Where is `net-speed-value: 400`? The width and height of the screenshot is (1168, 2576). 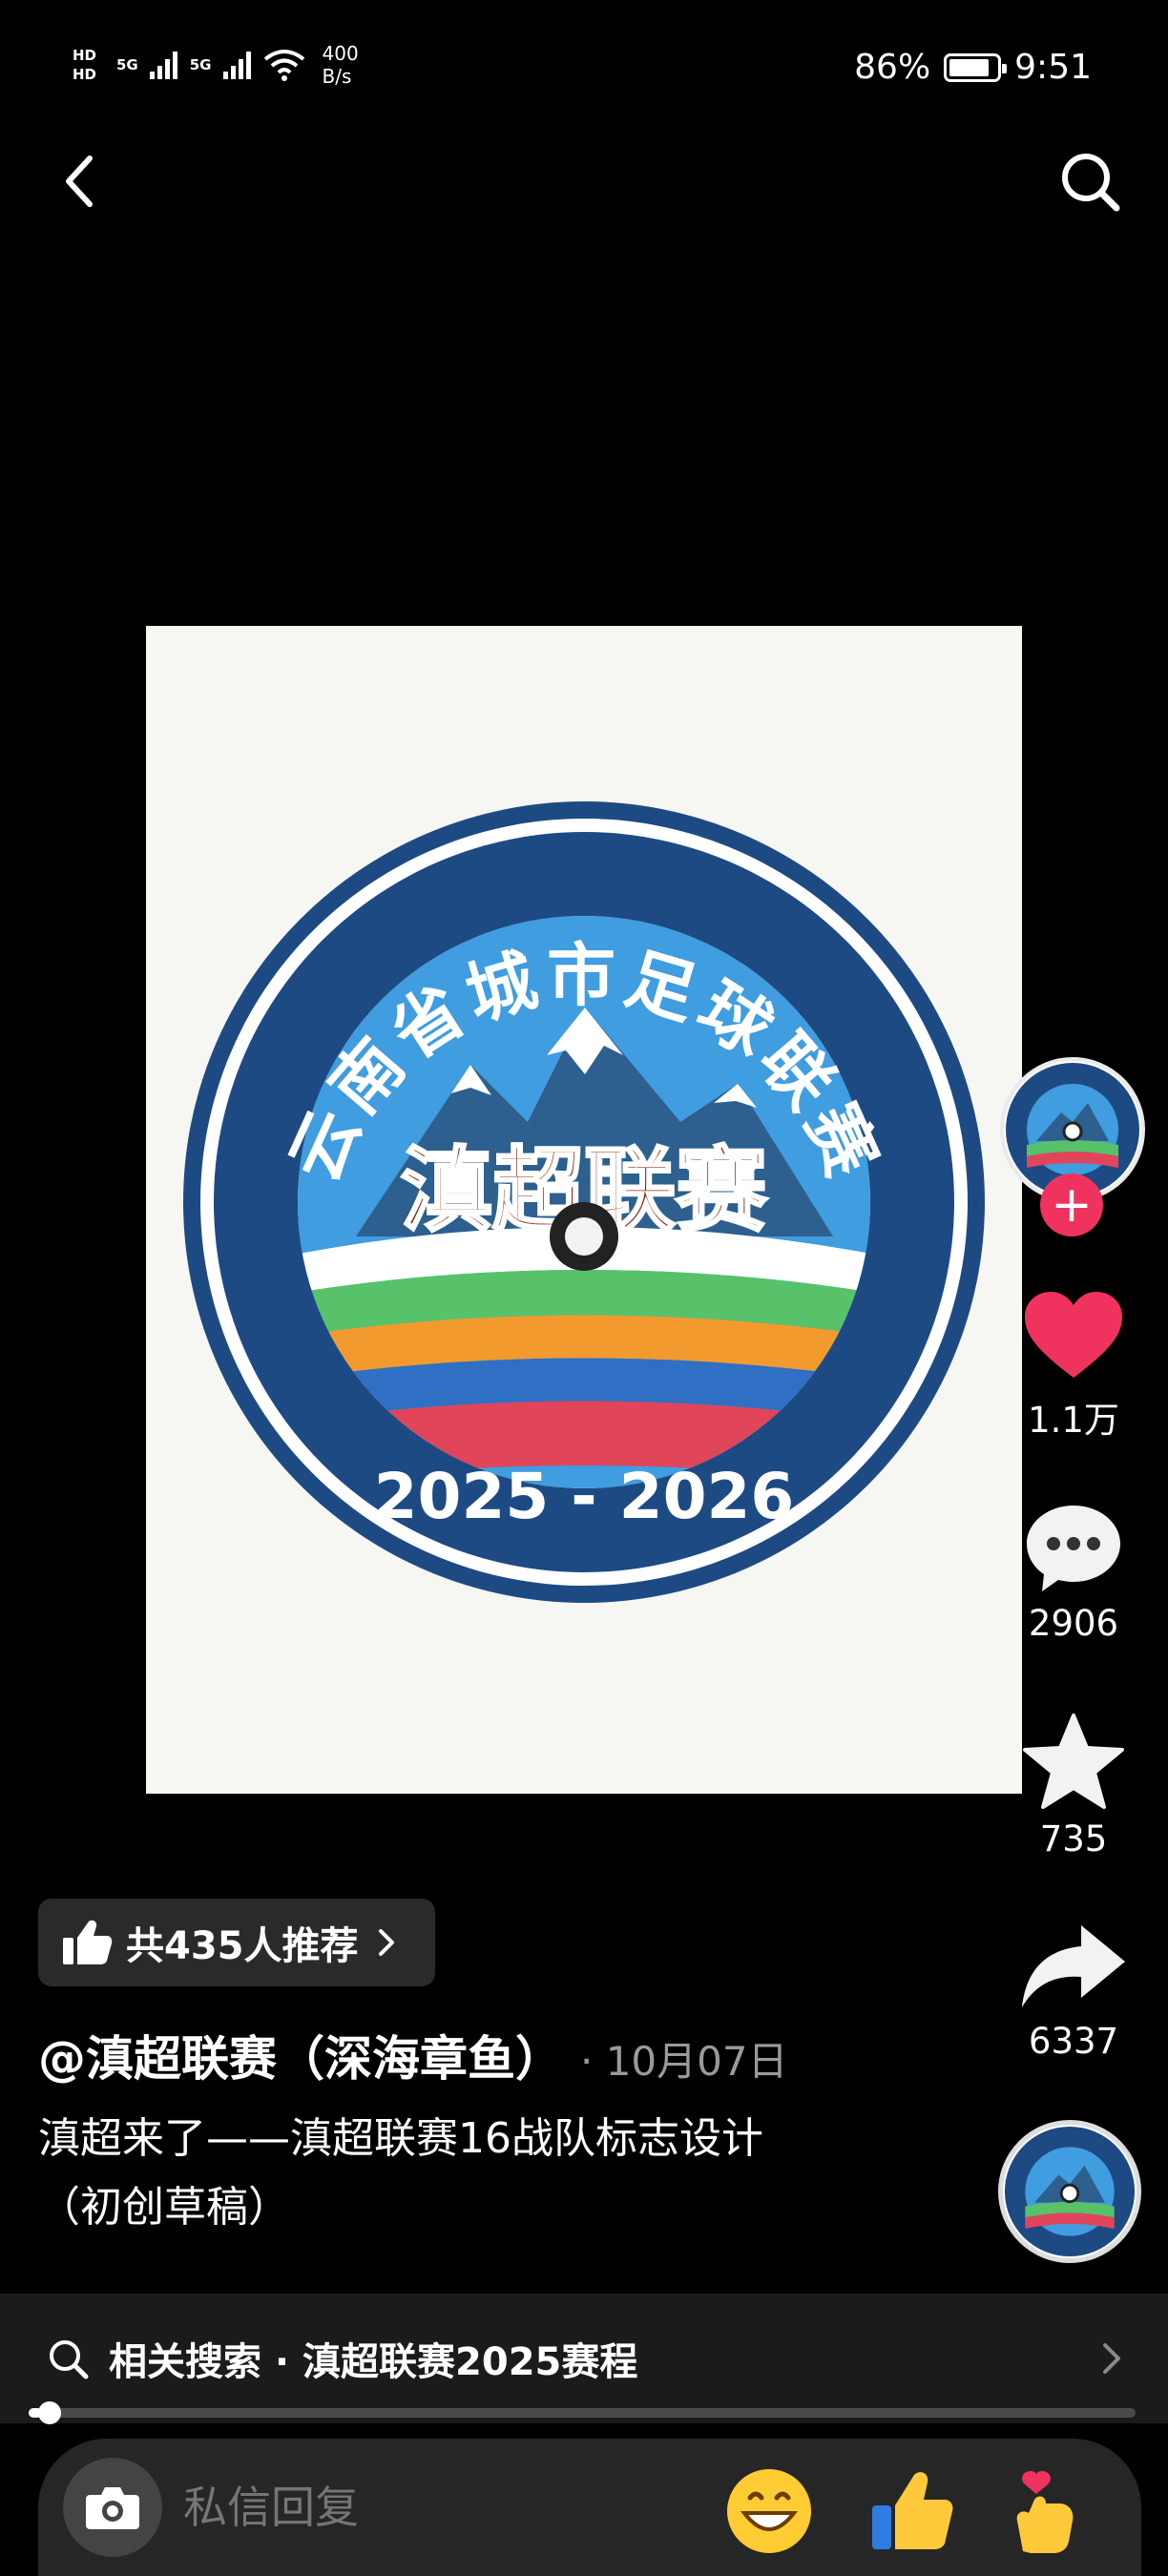 net-speed-value: 400 is located at coordinates (340, 53).